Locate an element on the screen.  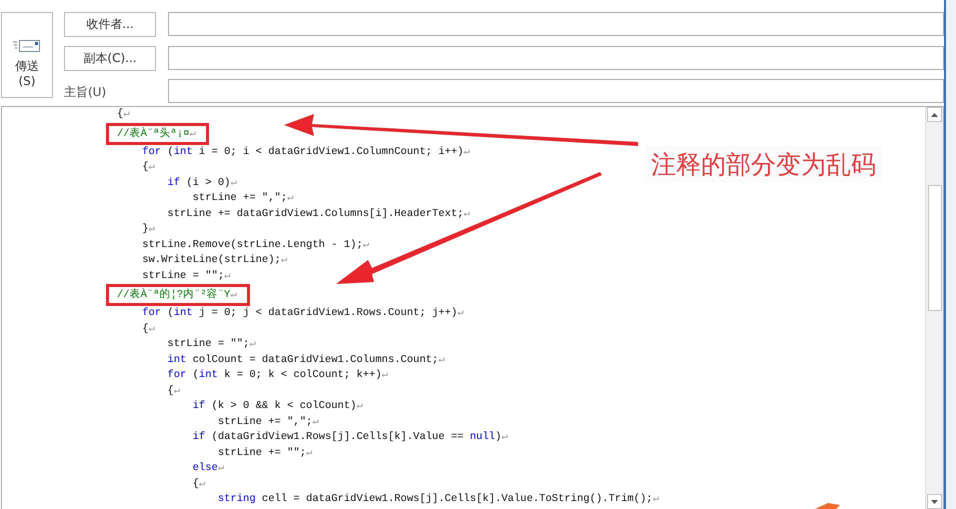
code-line: string cell = dataGridView1.Rows[j].Cells[k].Value.ToString().Trim();↵ is located at coordinates (437, 499).